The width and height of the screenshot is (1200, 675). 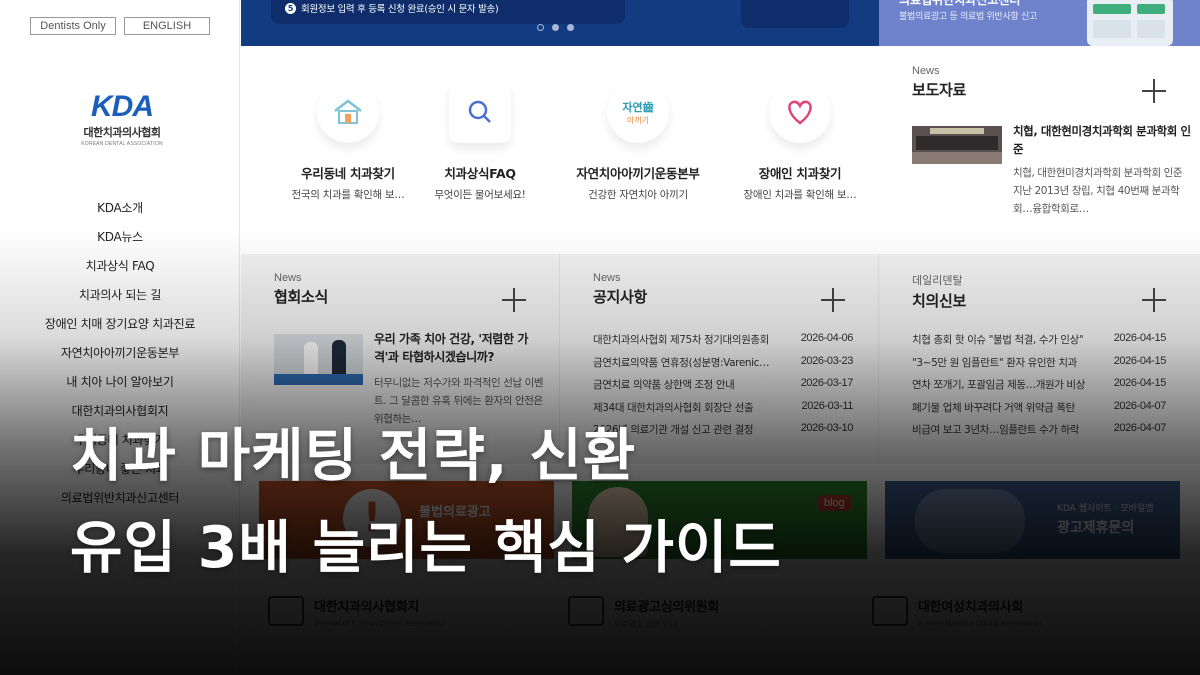 I want to click on list-item: "3~5만 원 임플란트" 환자 유인한 치과 2026-04-15, so click(x=1039, y=366).